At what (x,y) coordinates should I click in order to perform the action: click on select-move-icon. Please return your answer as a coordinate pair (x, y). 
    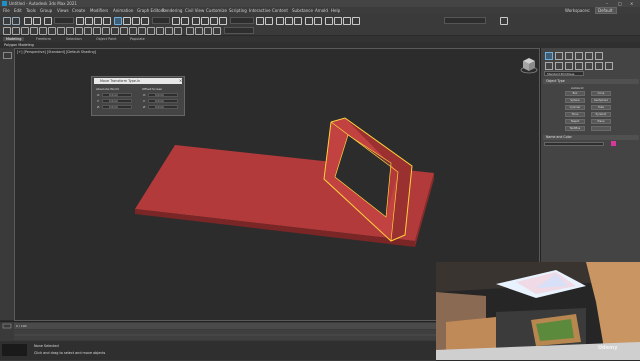
    Looking at the image, I should click on (118, 21).